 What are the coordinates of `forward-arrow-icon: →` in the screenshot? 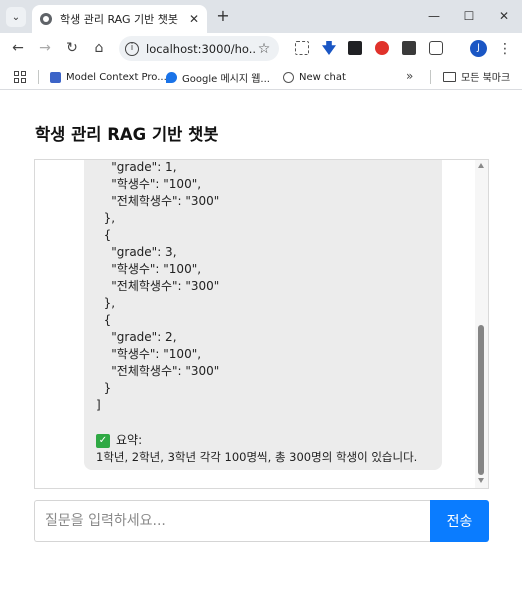 It's located at (45, 48).